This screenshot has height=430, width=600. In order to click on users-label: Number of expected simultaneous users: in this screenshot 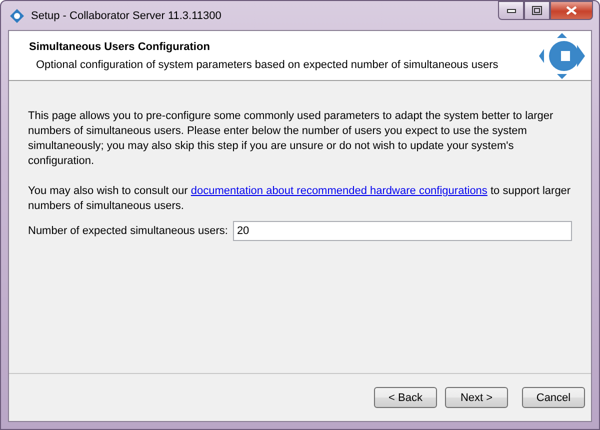, I will do `click(128, 231)`.